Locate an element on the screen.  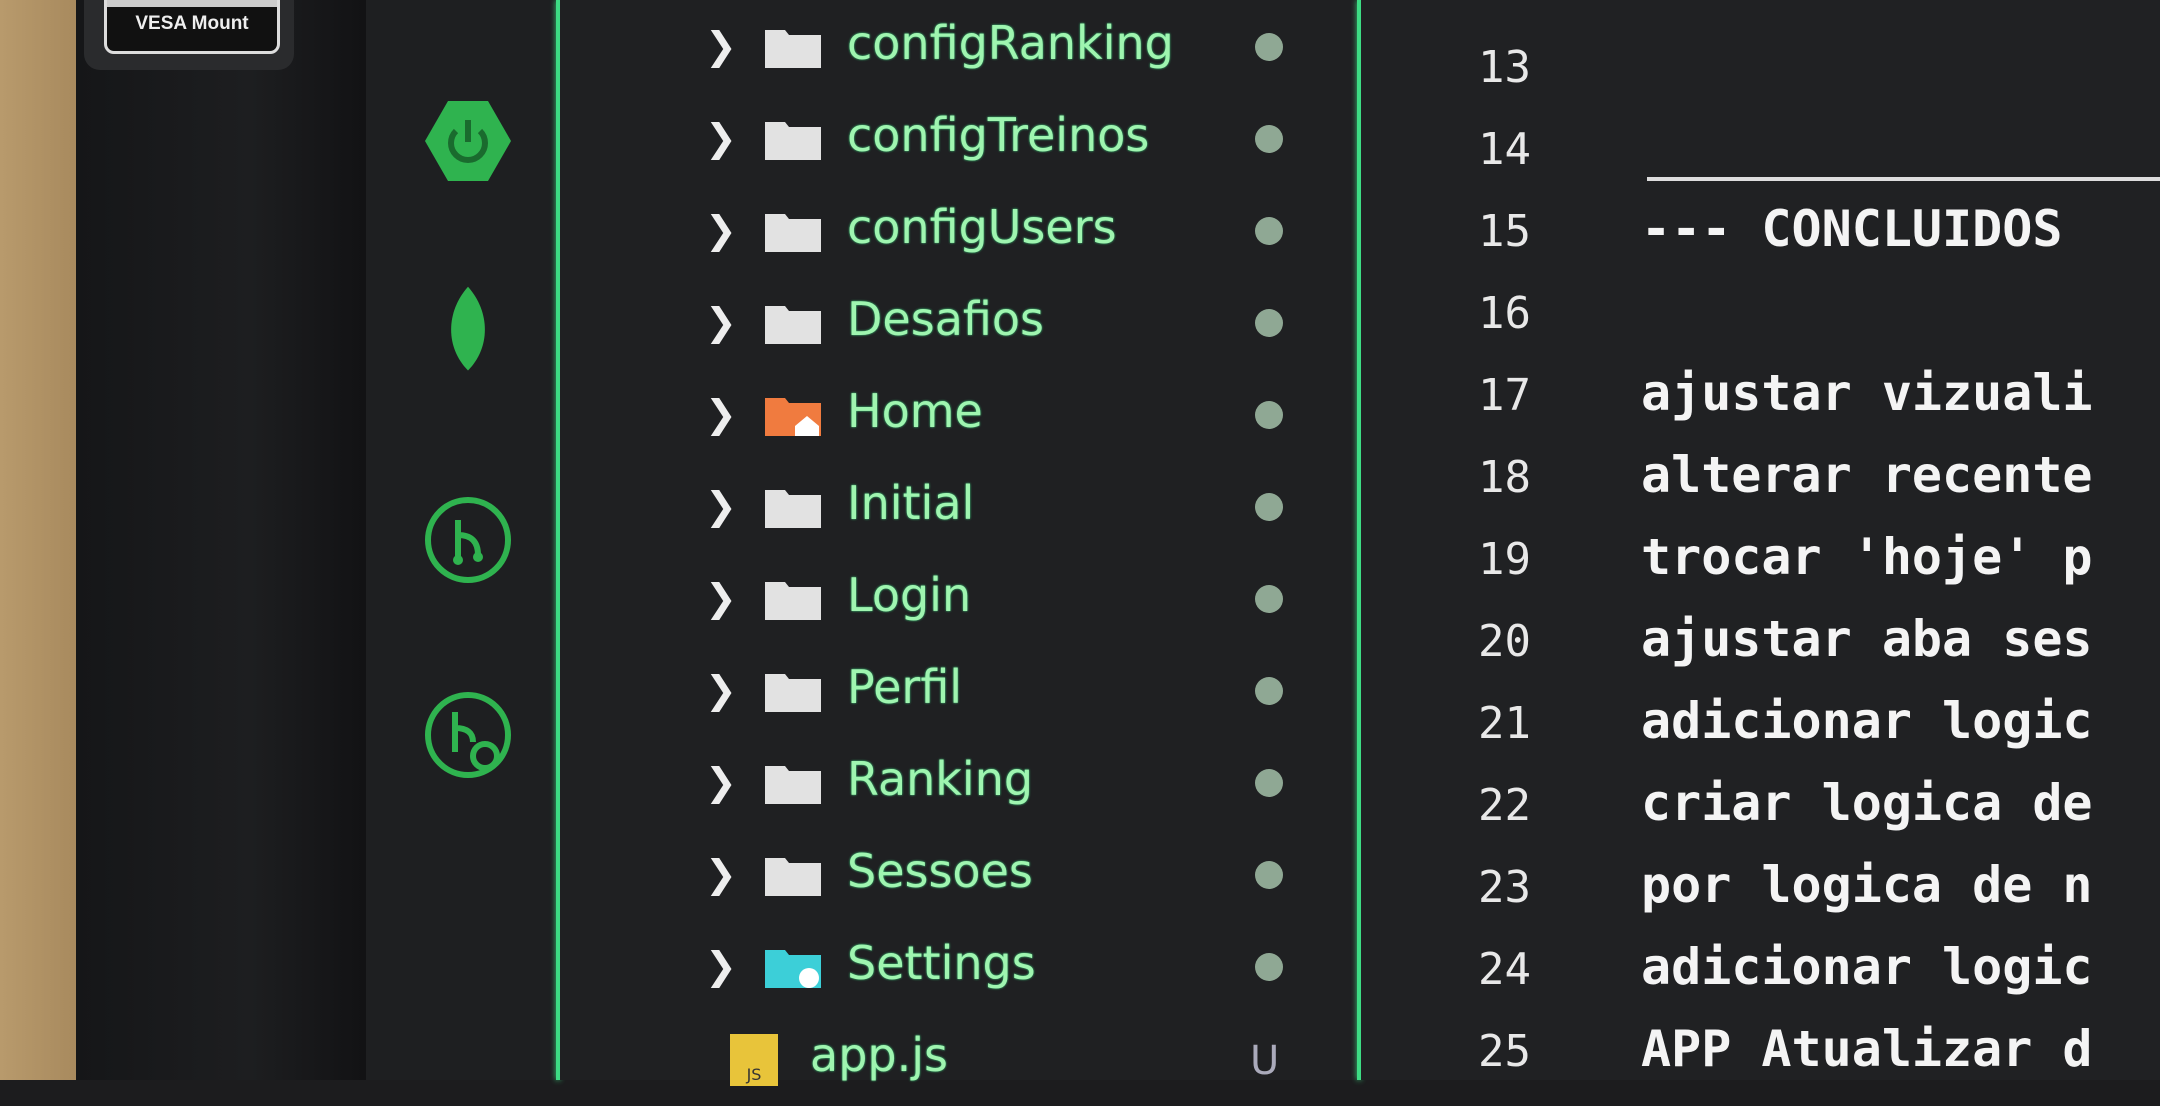
explorer-item-label: app.js is located at coordinates (879, 1055).